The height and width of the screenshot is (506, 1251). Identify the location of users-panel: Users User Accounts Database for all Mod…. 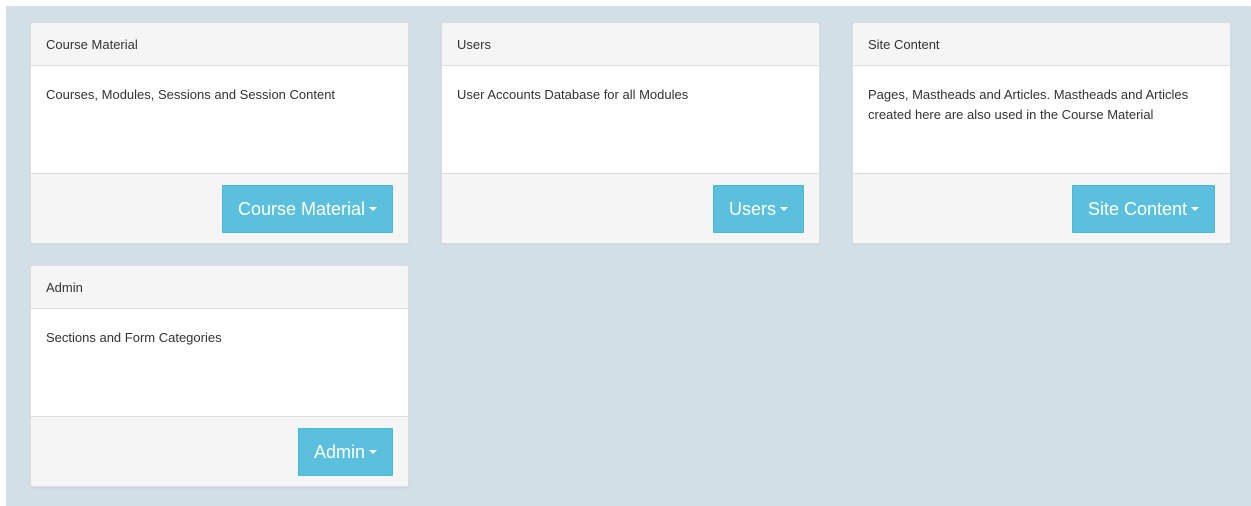
(630, 133).